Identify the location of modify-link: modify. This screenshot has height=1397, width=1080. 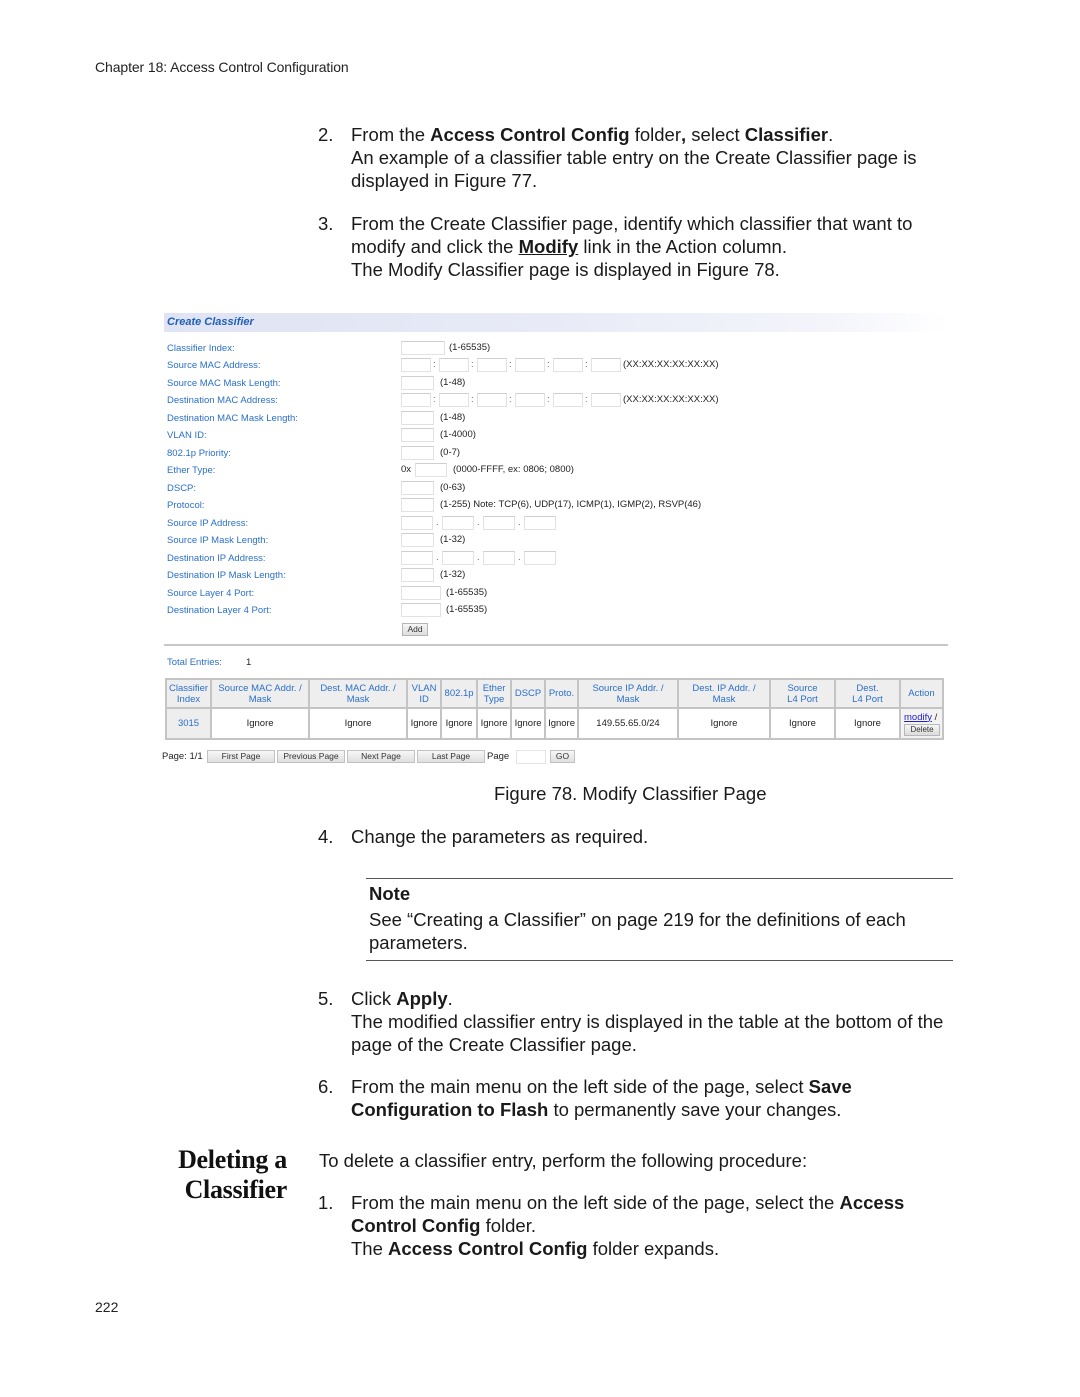
(918, 717).